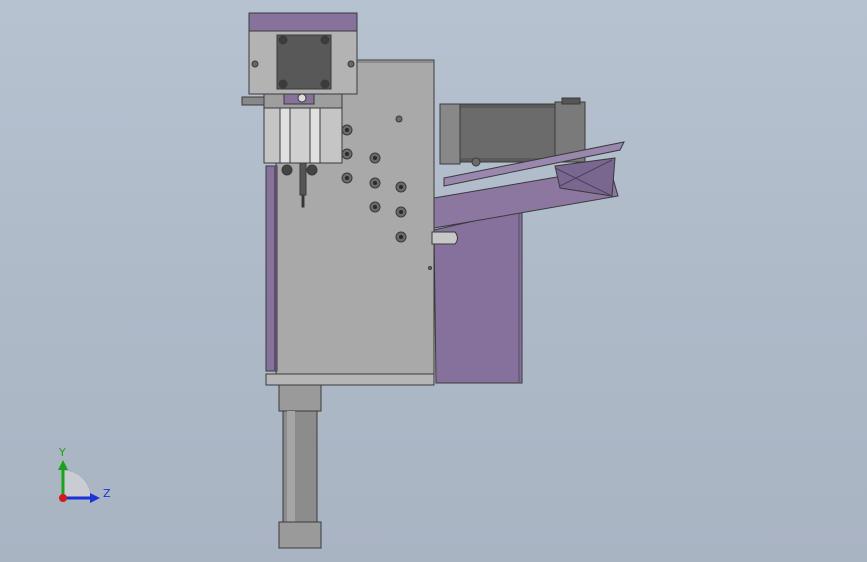 The image size is (867, 562). I want to click on y-axis-label: Y, so click(62, 452).